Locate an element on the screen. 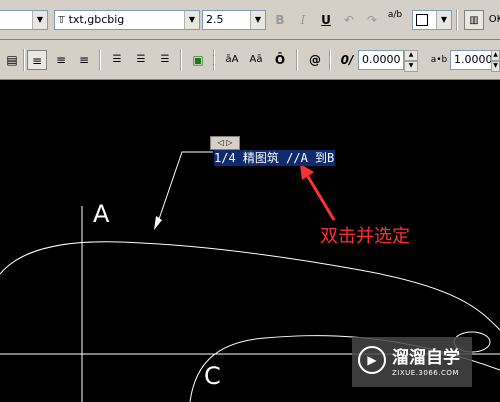  symbol-button: @ is located at coordinates (315, 60).